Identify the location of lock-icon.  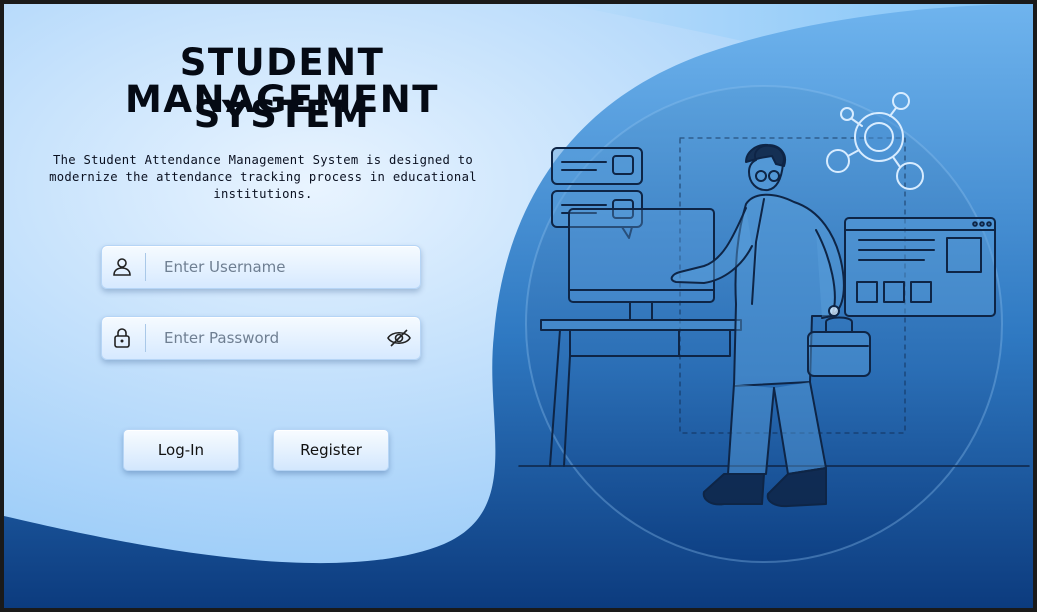
(122, 338).